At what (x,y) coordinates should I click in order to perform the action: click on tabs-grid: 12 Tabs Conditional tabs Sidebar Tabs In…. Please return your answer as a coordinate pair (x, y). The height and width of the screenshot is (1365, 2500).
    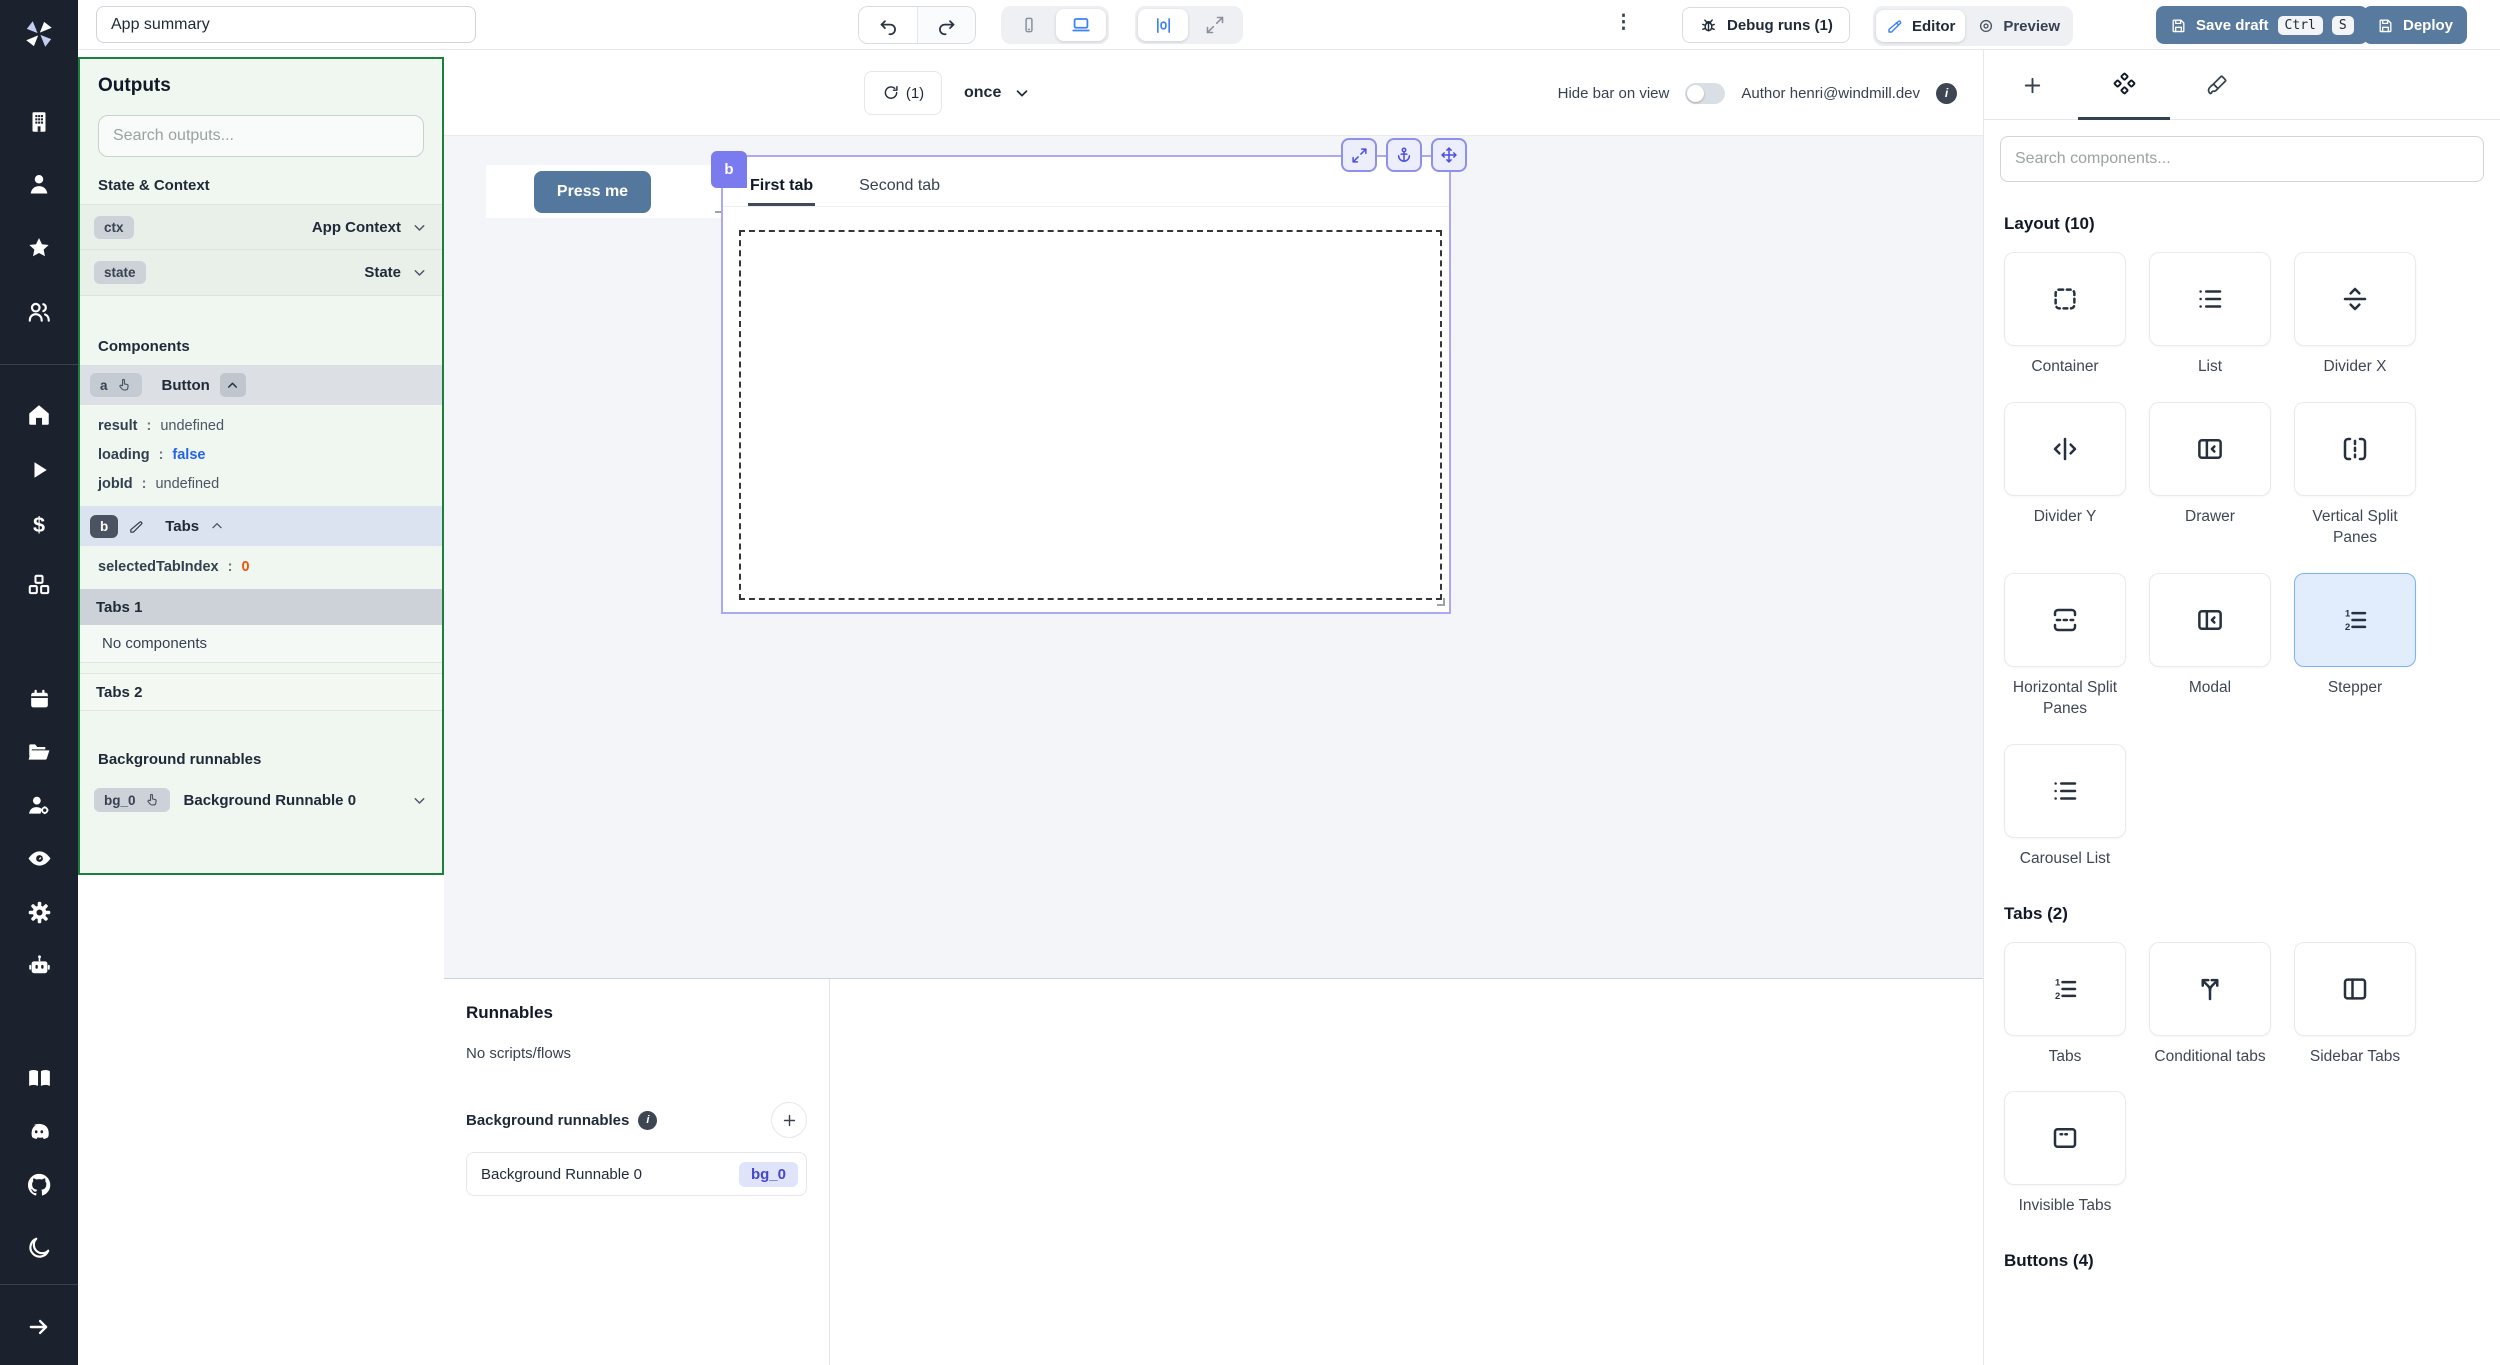
    Looking at the image, I should click on (2242, 1079).